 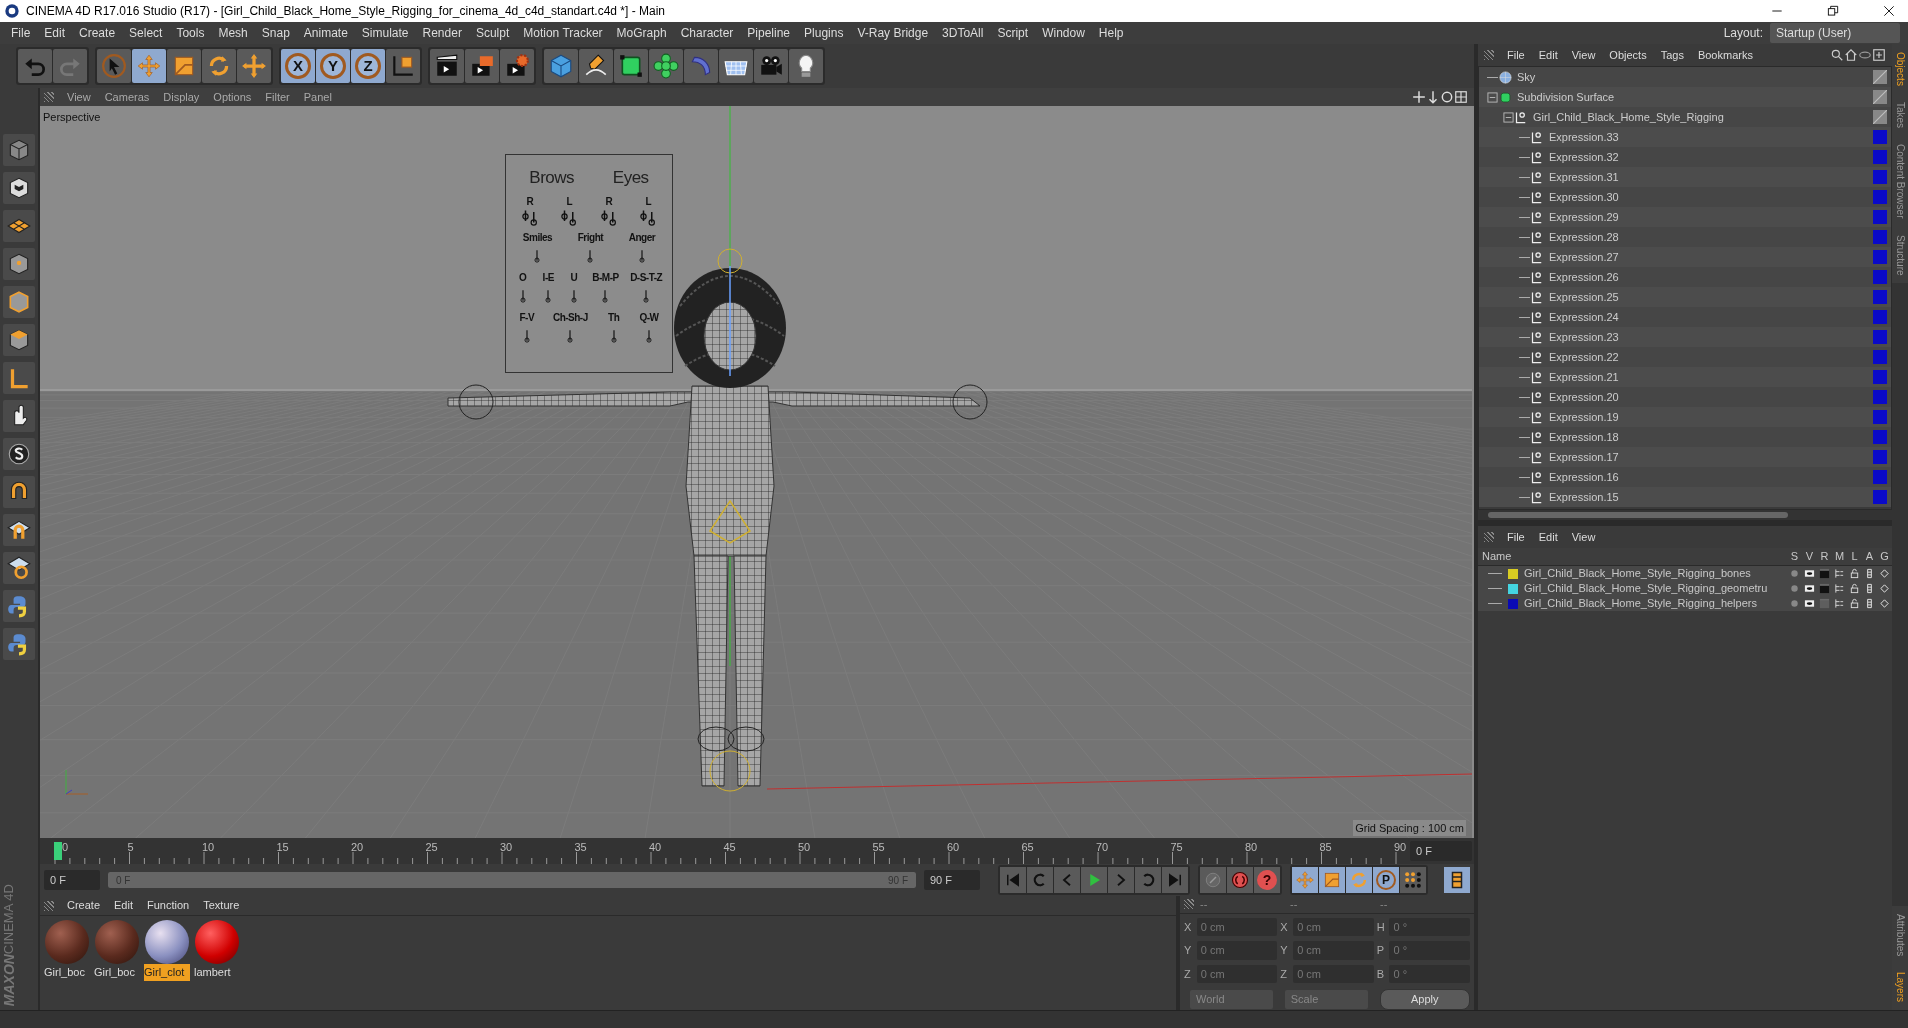 I want to click on menu-item: Character, so click(x=707, y=33).